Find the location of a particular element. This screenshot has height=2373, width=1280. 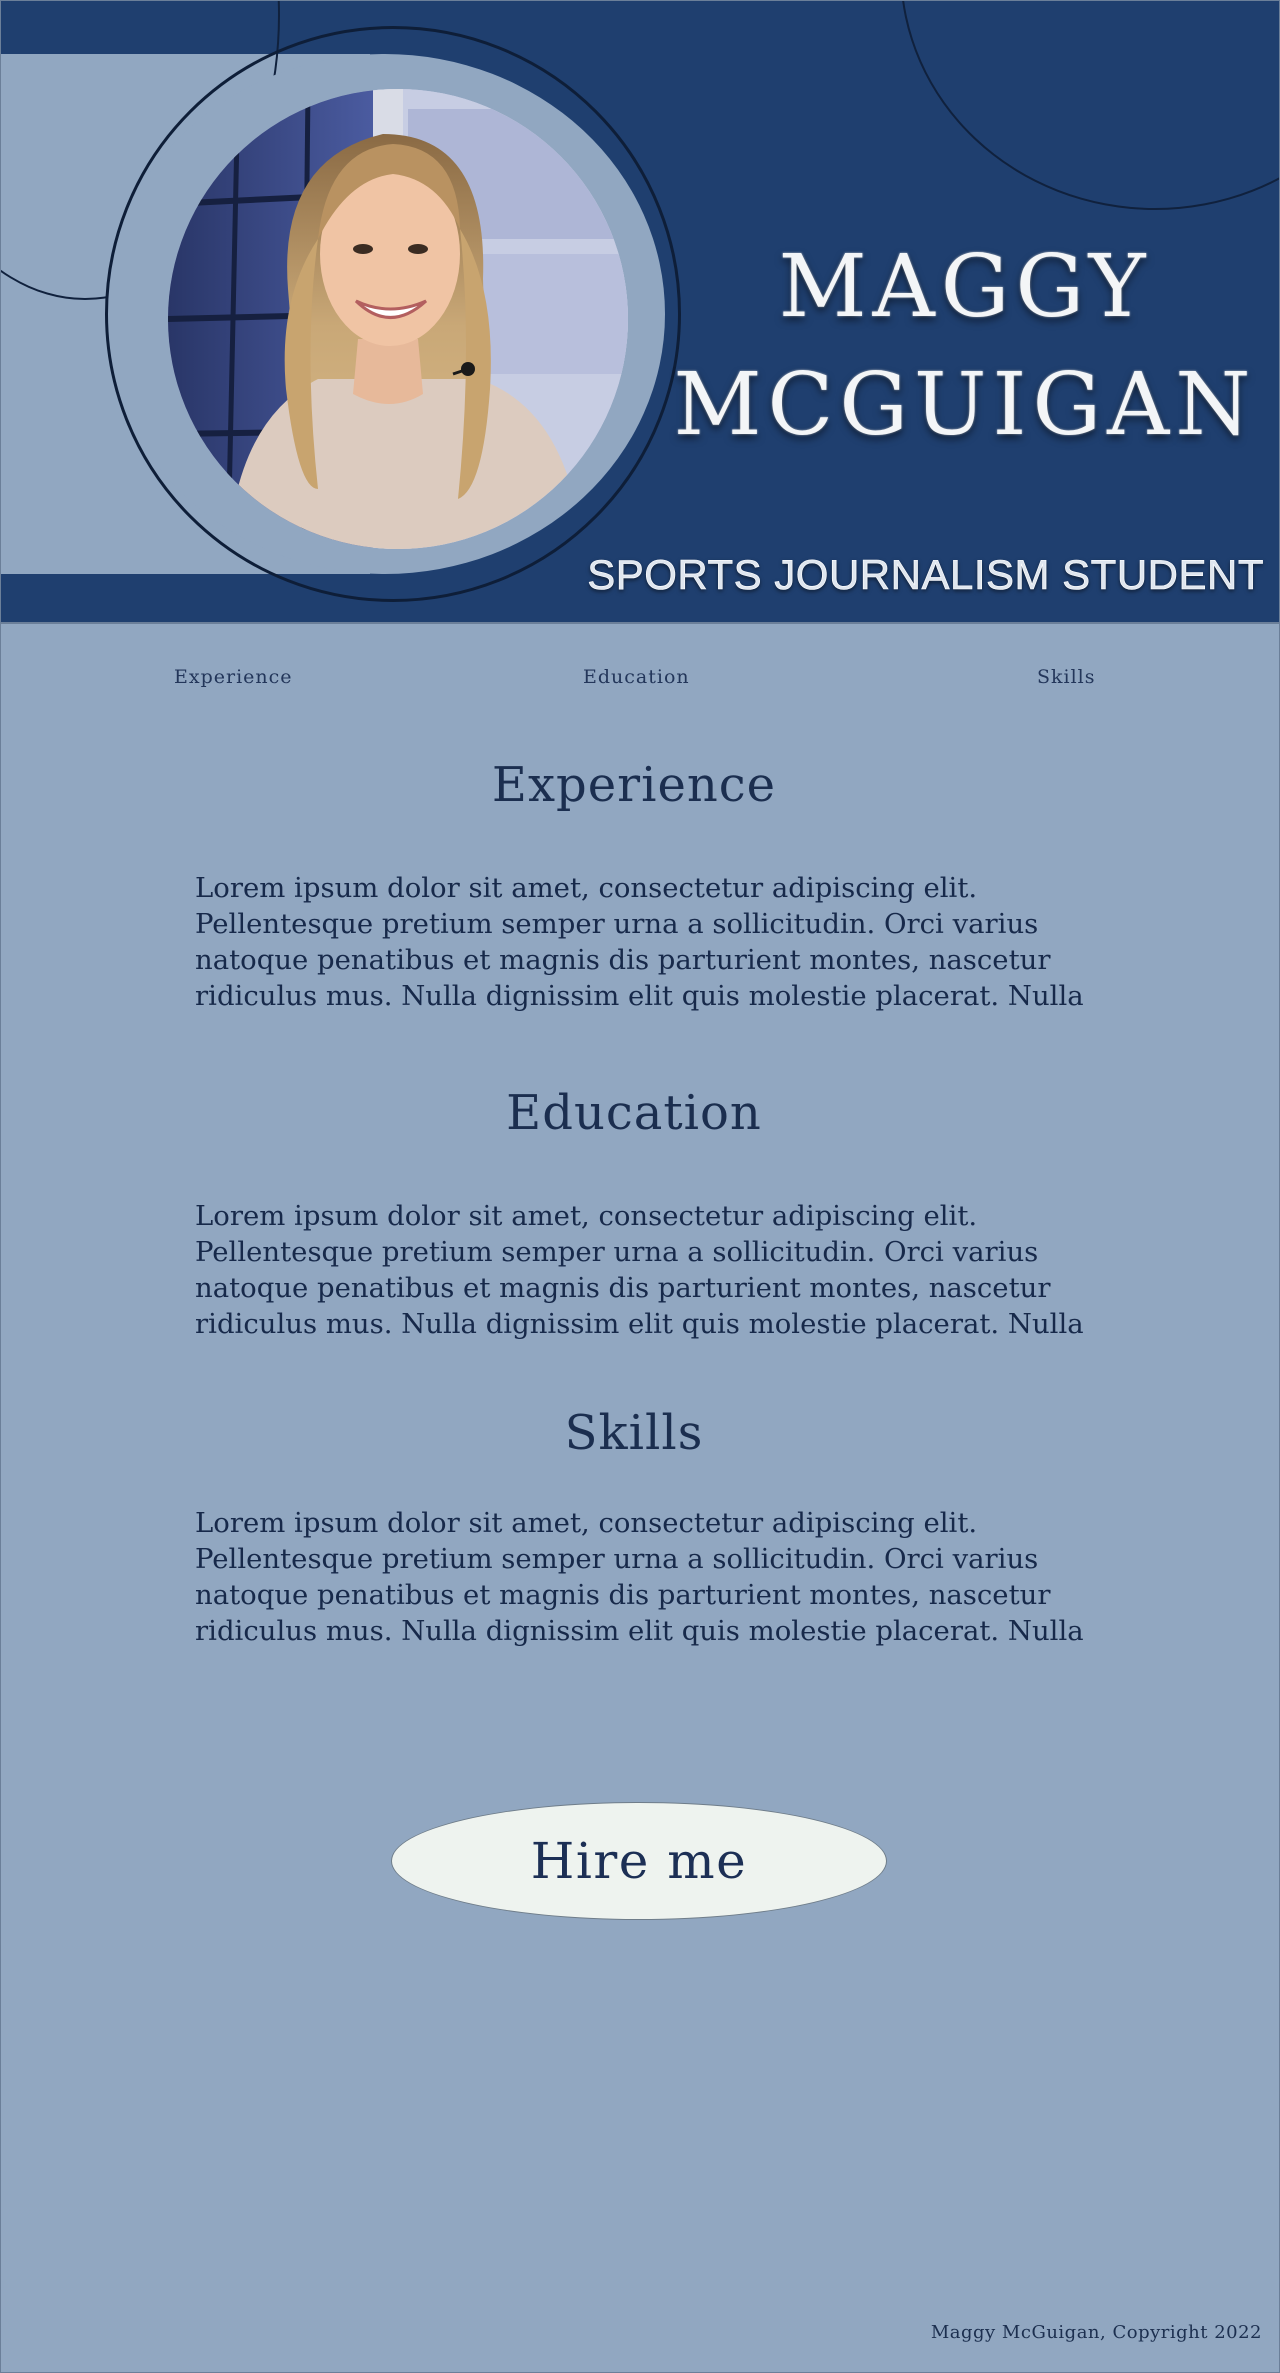

experience-heading: Experience is located at coordinates (634, 785).